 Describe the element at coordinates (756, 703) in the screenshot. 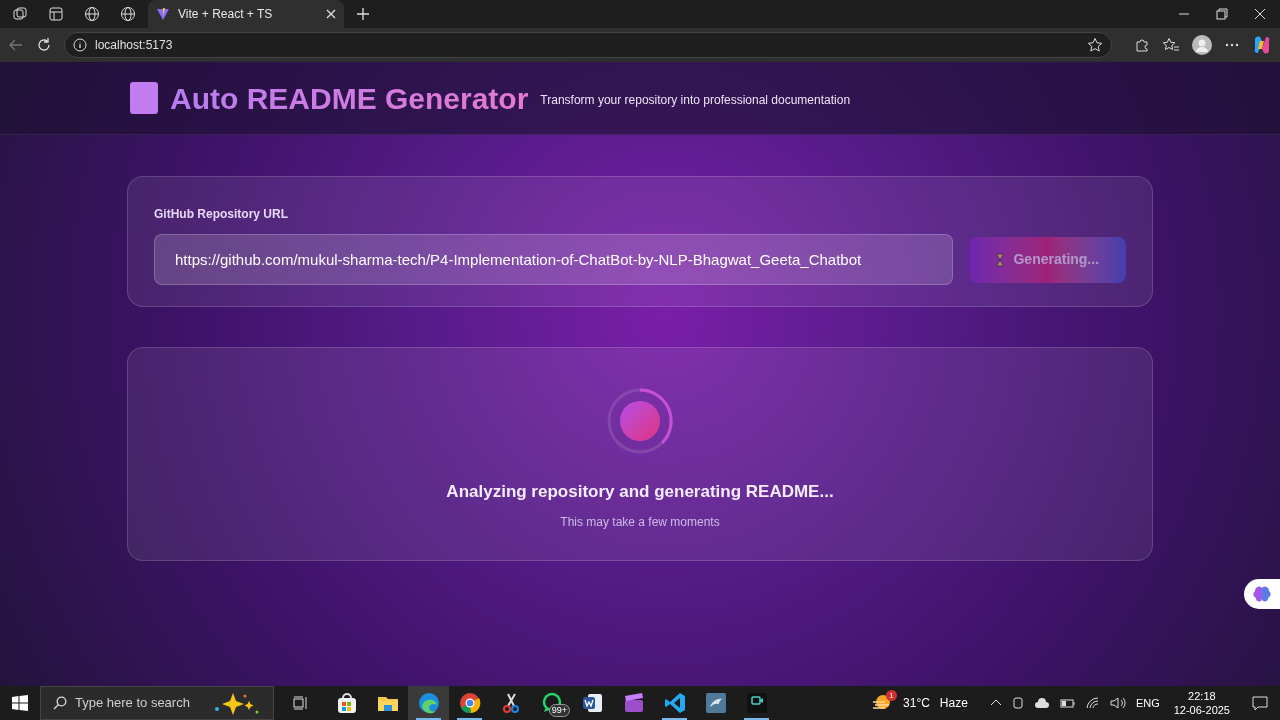

I see `recorder-icon` at that location.